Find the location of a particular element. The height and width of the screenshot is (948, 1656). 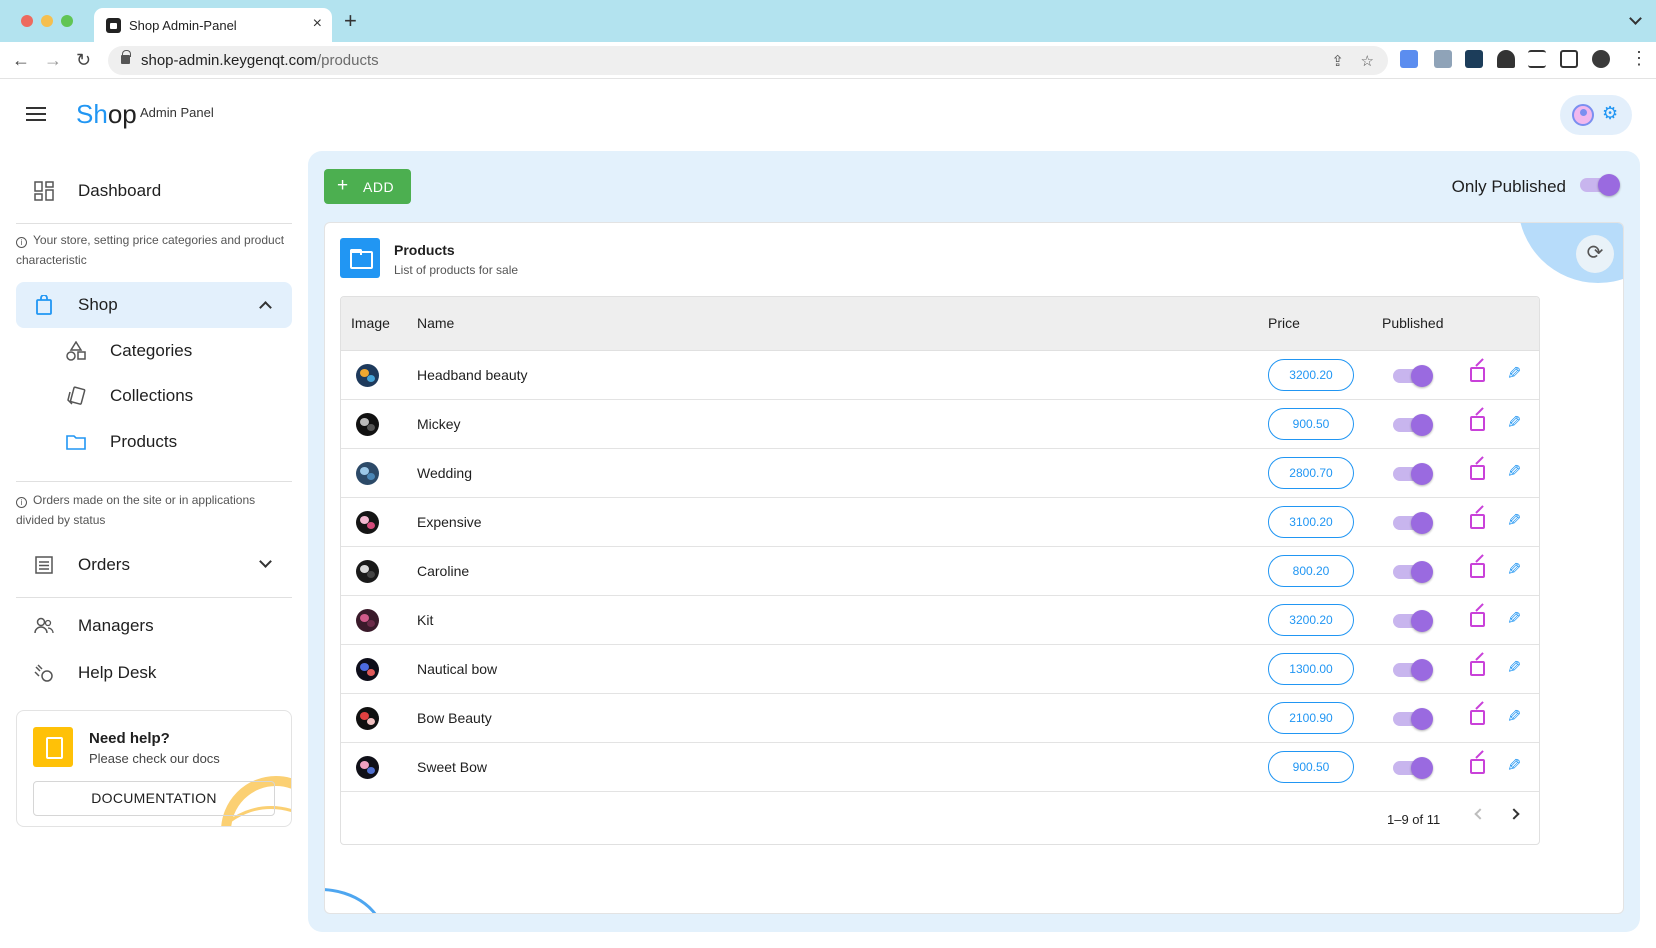

column-header-price: Price is located at coordinates (1284, 323).